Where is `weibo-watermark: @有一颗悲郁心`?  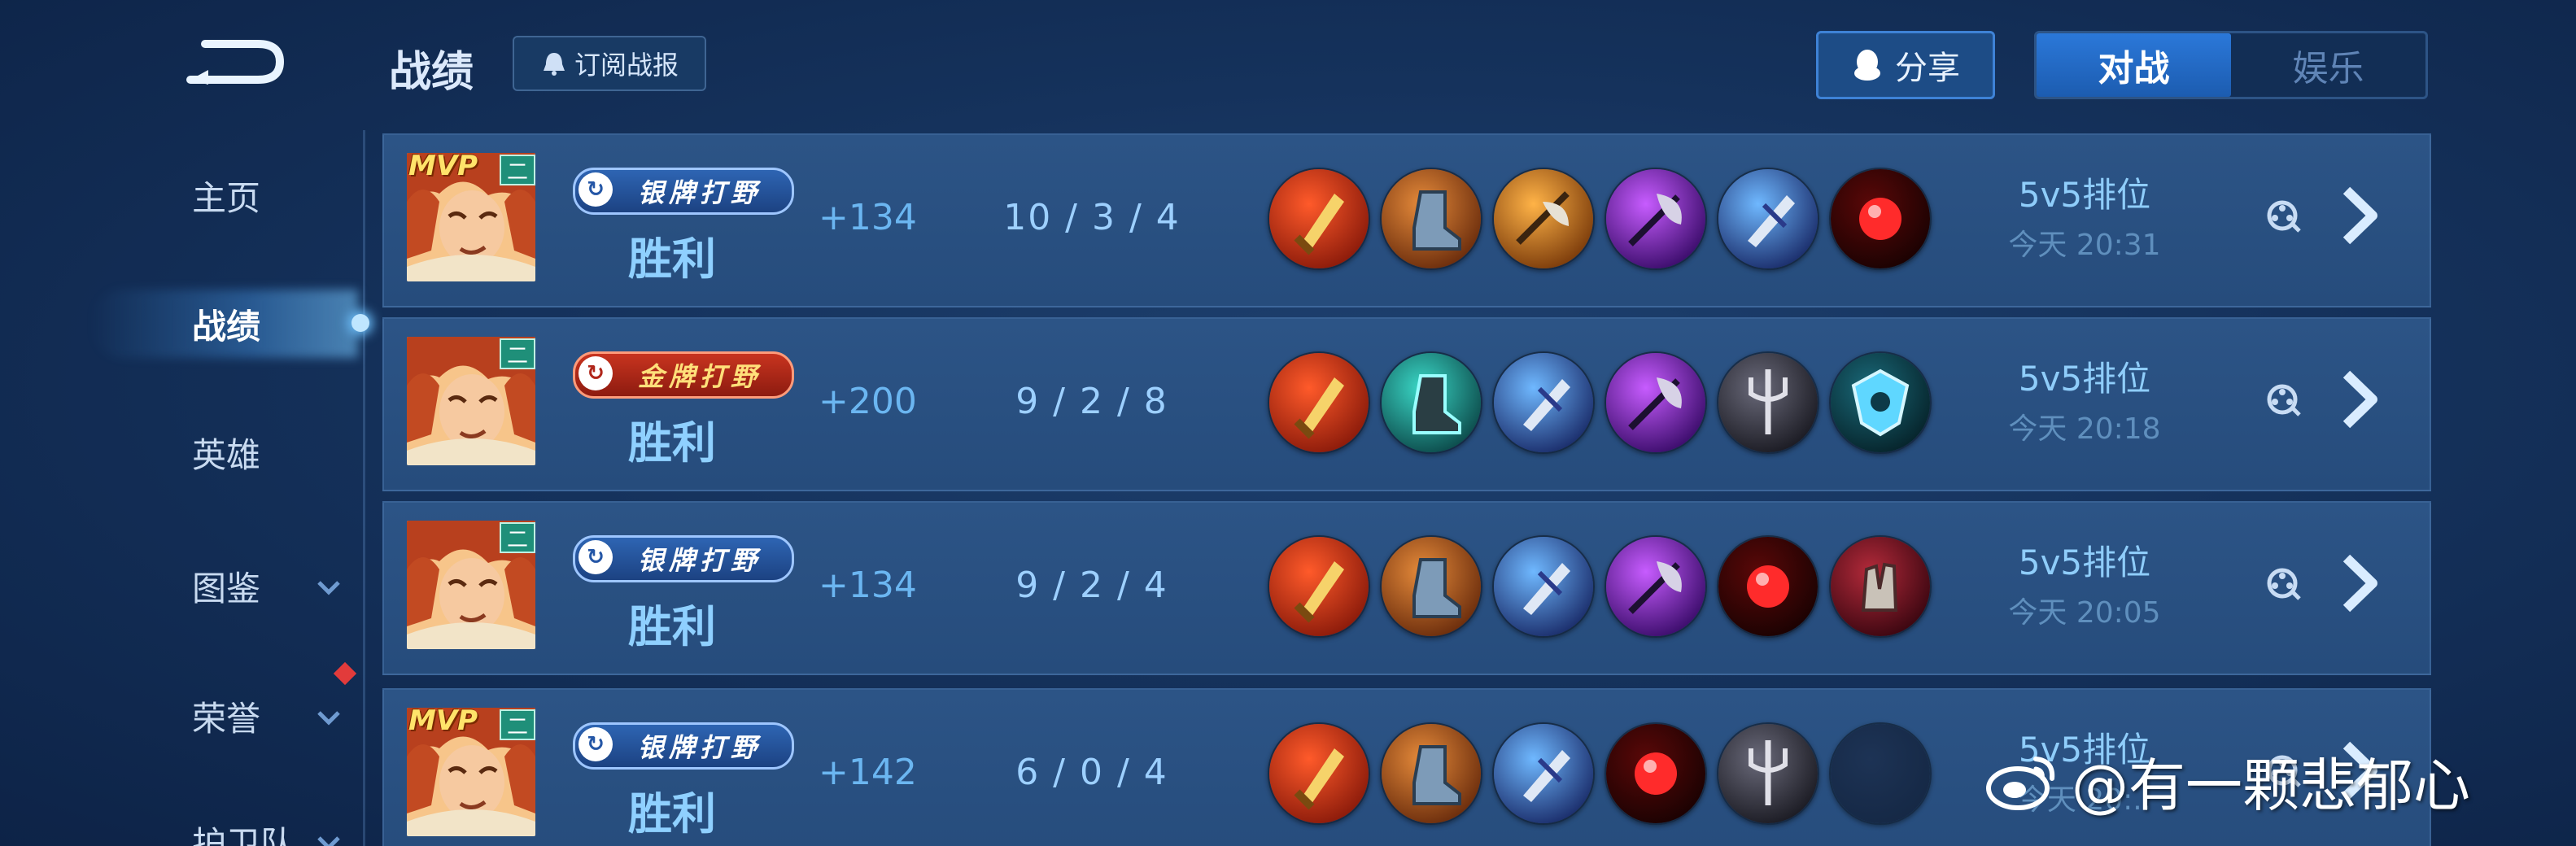
weibo-watermark: @有一颗悲郁心 is located at coordinates (2227, 781).